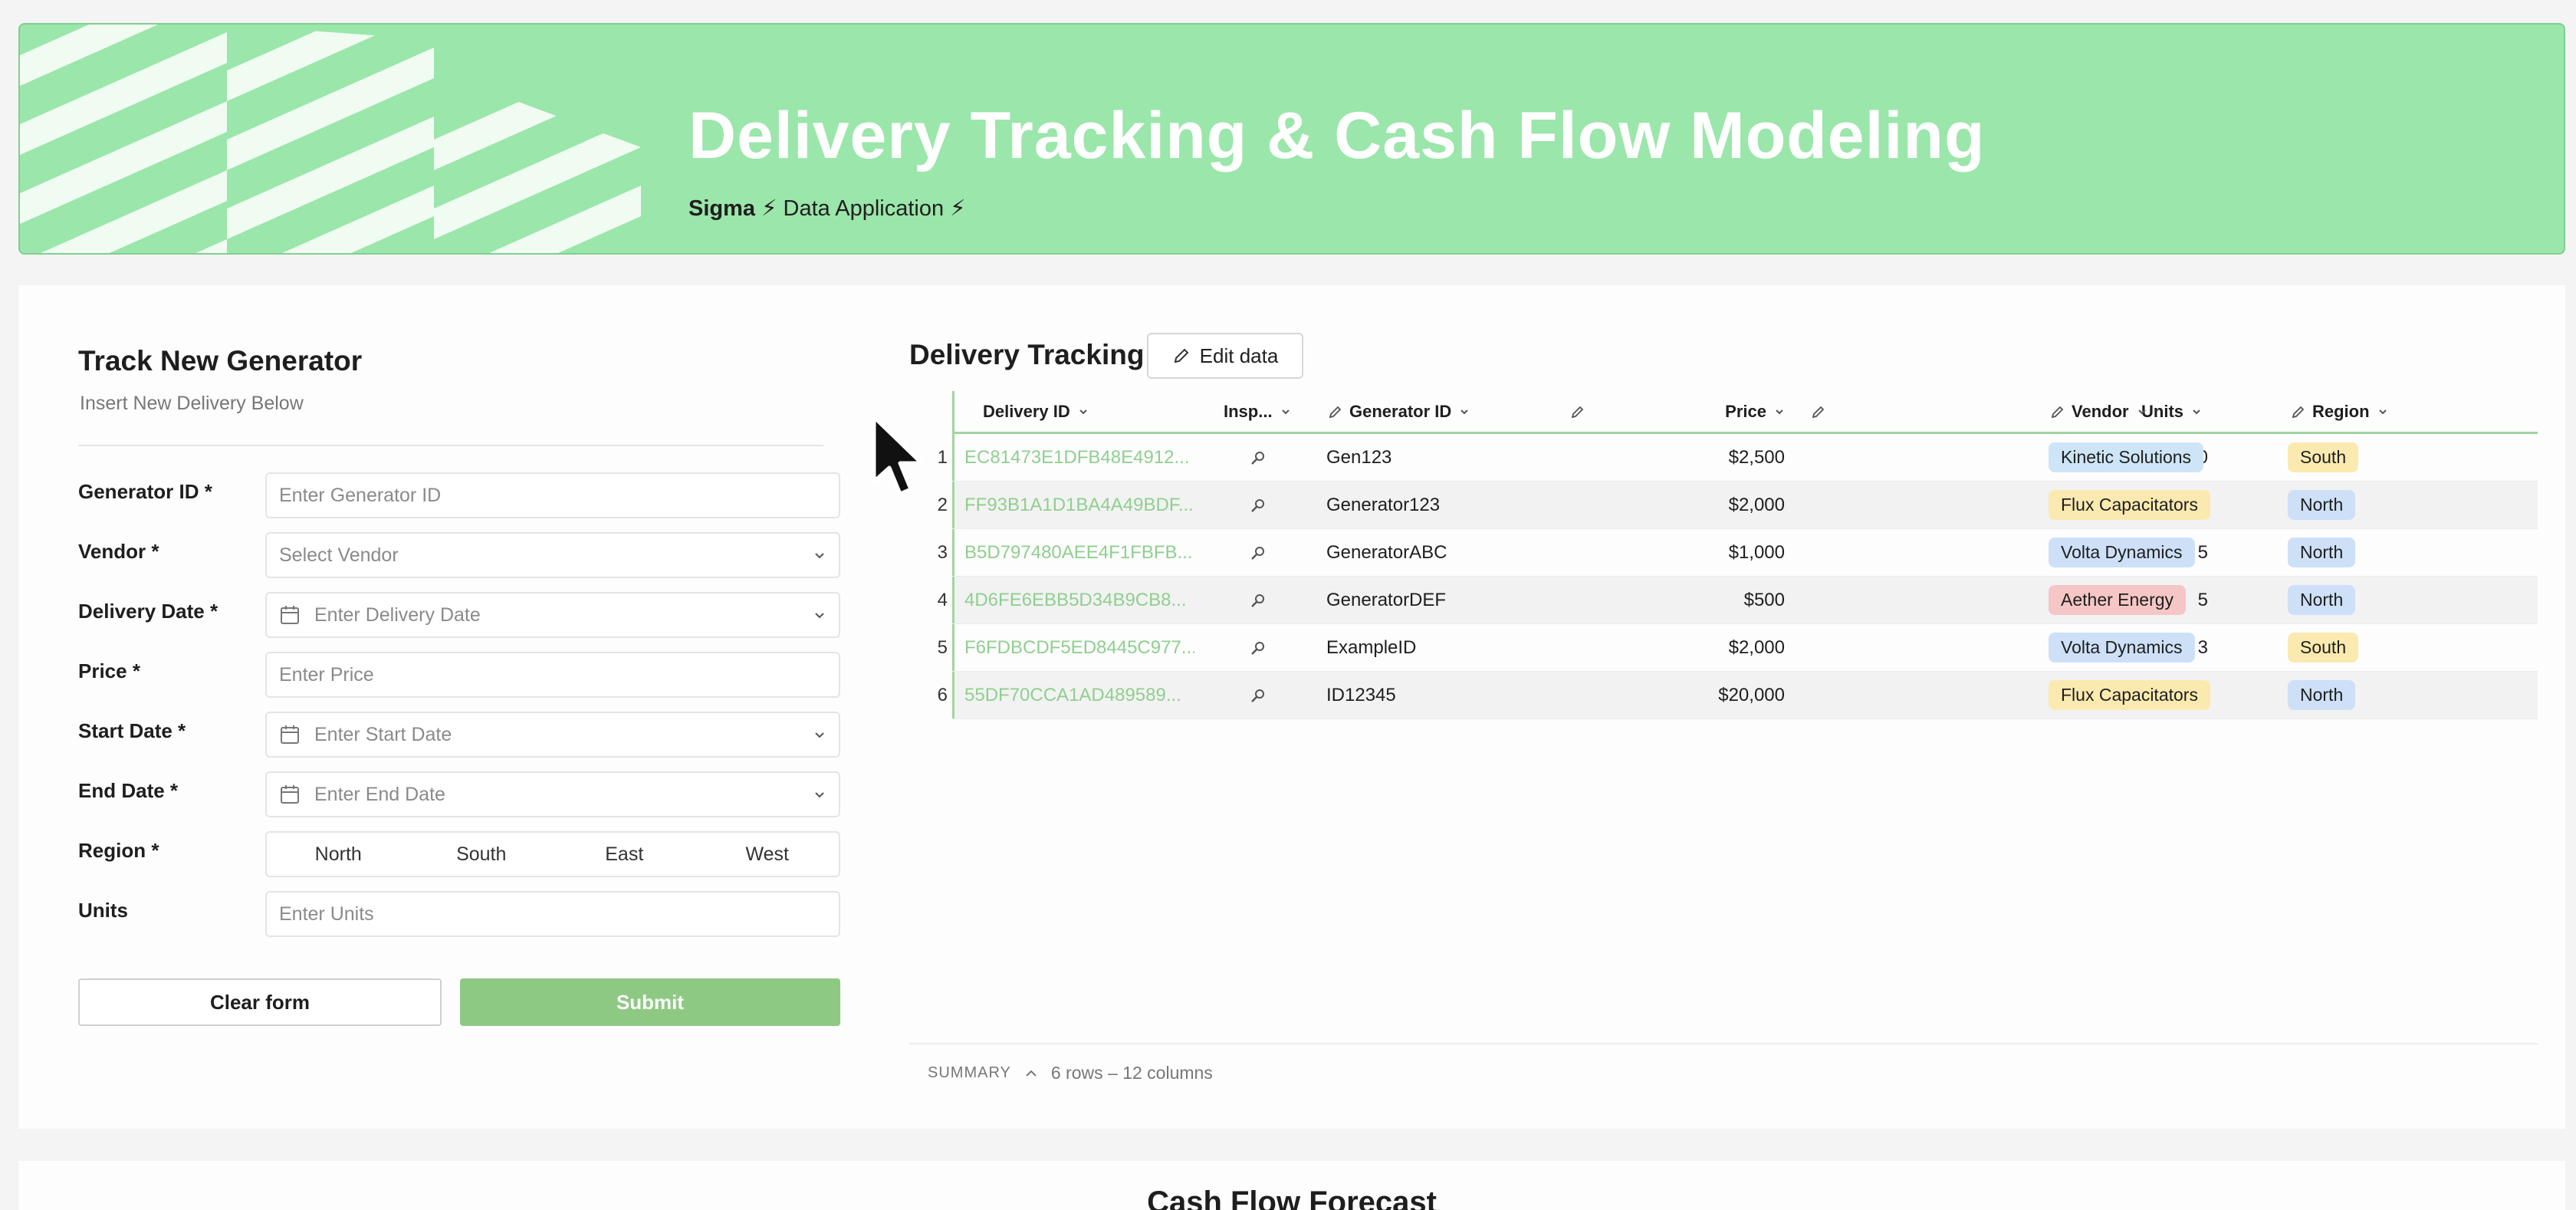 Image resolution: width=2576 pixels, height=1210 pixels. I want to click on generator-id-cell: ID12345, so click(1361, 695).